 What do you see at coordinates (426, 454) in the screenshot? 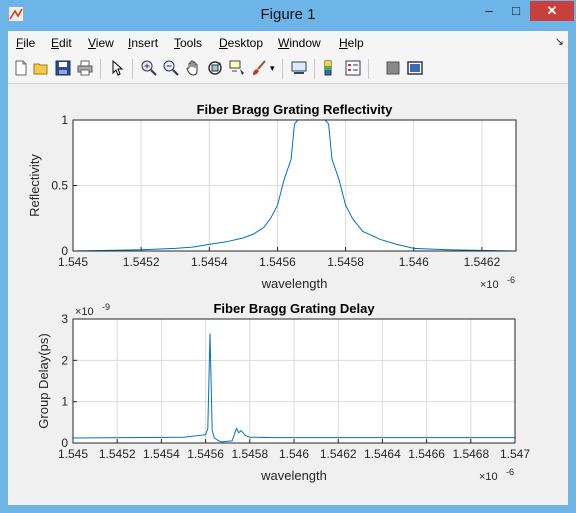
I see `chart2-x-tick-label: 1.5466` at bounding box center [426, 454].